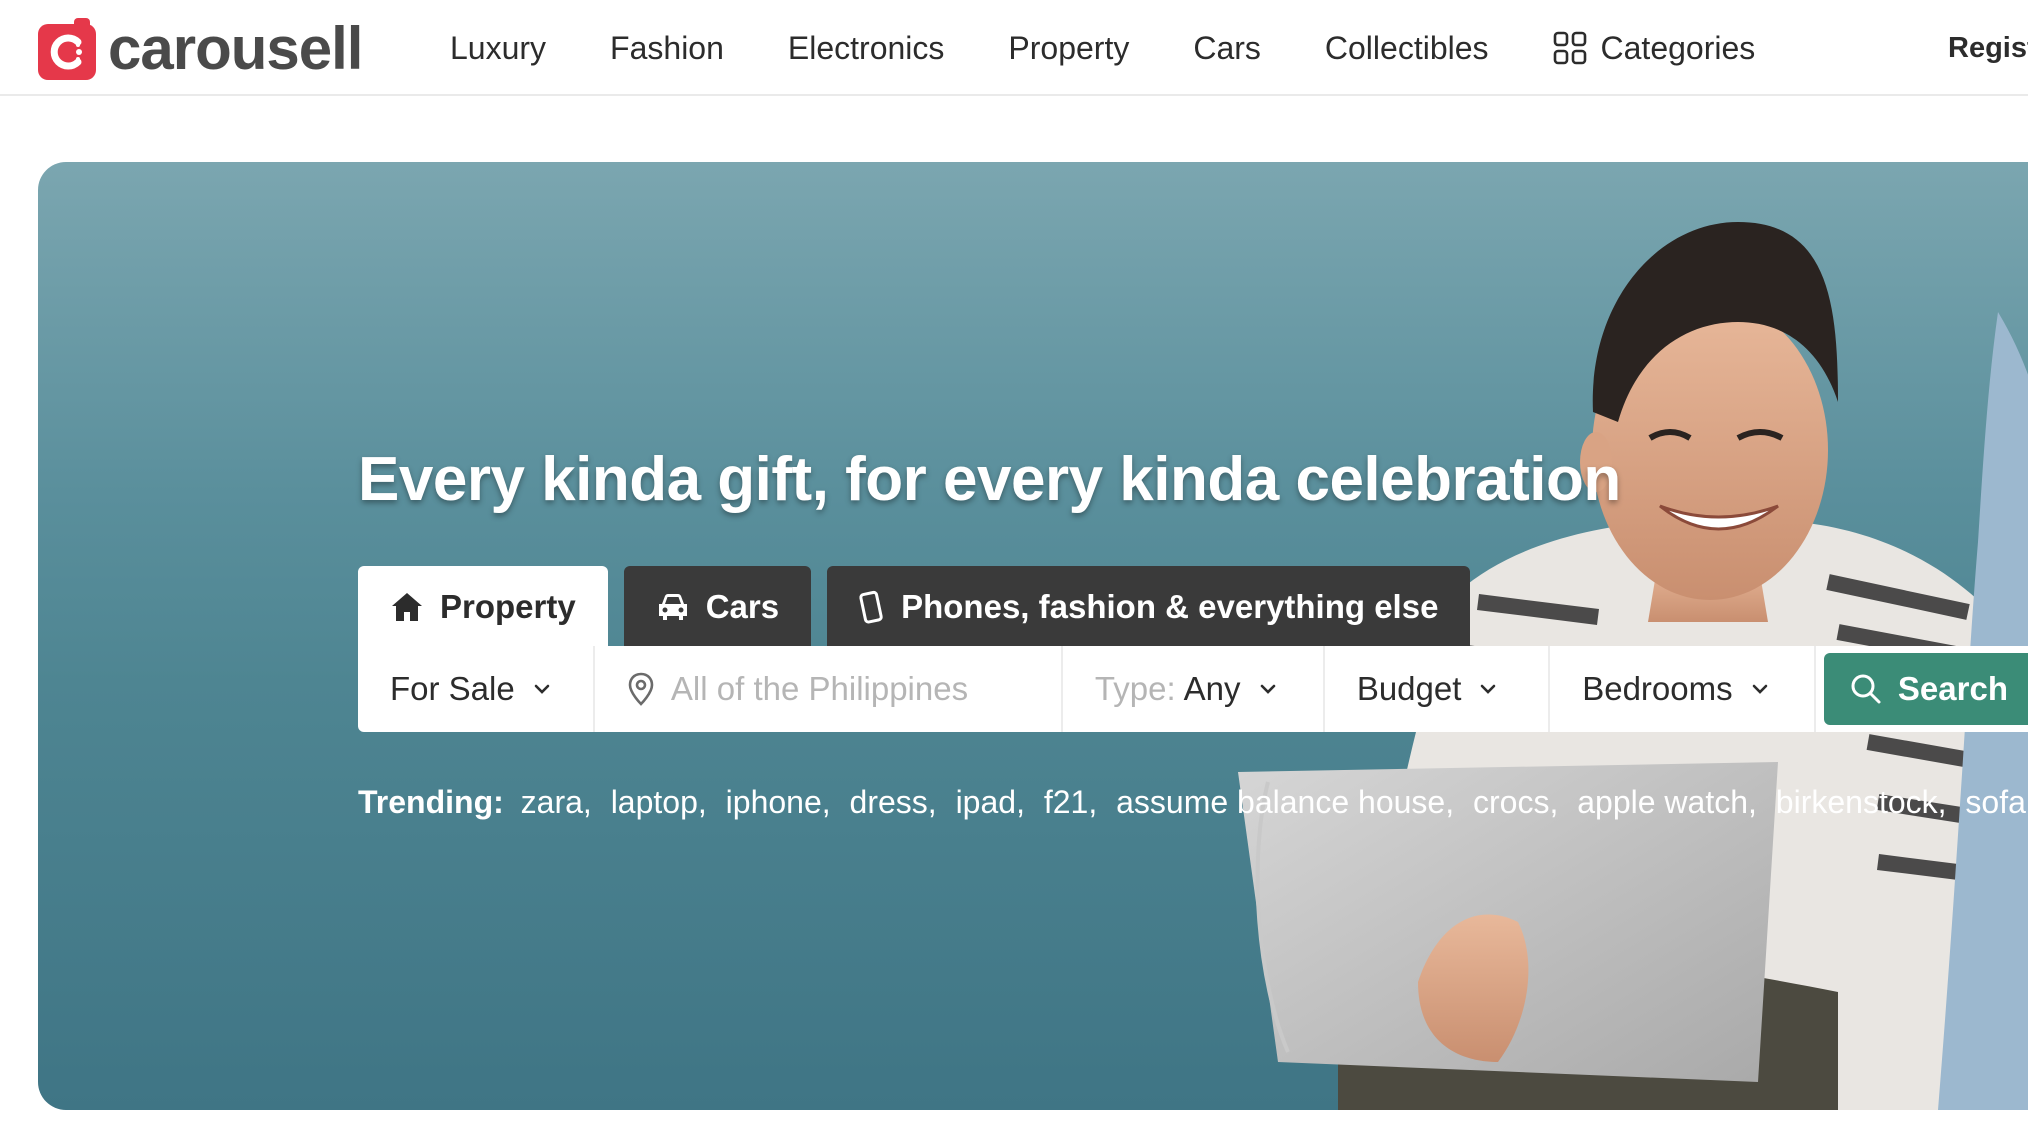 The height and width of the screenshot is (1140, 2028). What do you see at coordinates (407, 607) in the screenshot?
I see `house-icon` at bounding box center [407, 607].